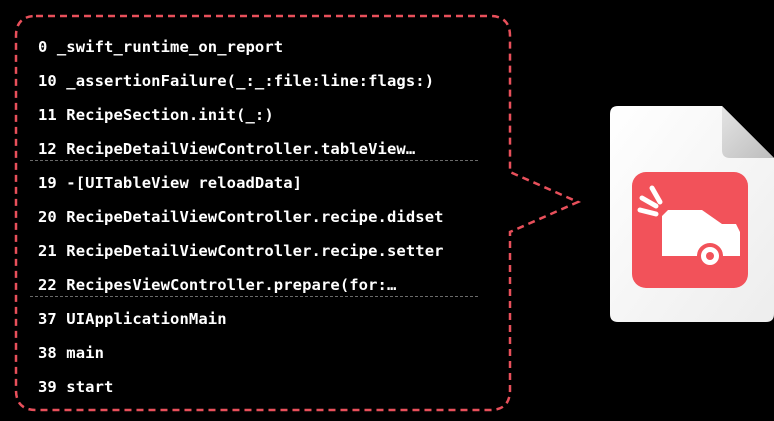 The width and height of the screenshot is (774, 421). What do you see at coordinates (273, 387) in the screenshot?
I see `stack-frame: 39 start` at bounding box center [273, 387].